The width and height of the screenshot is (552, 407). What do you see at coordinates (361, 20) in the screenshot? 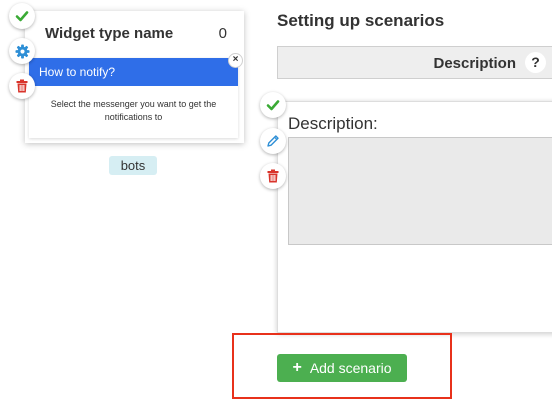
I see `section-title: Setting up scenarios` at bounding box center [361, 20].